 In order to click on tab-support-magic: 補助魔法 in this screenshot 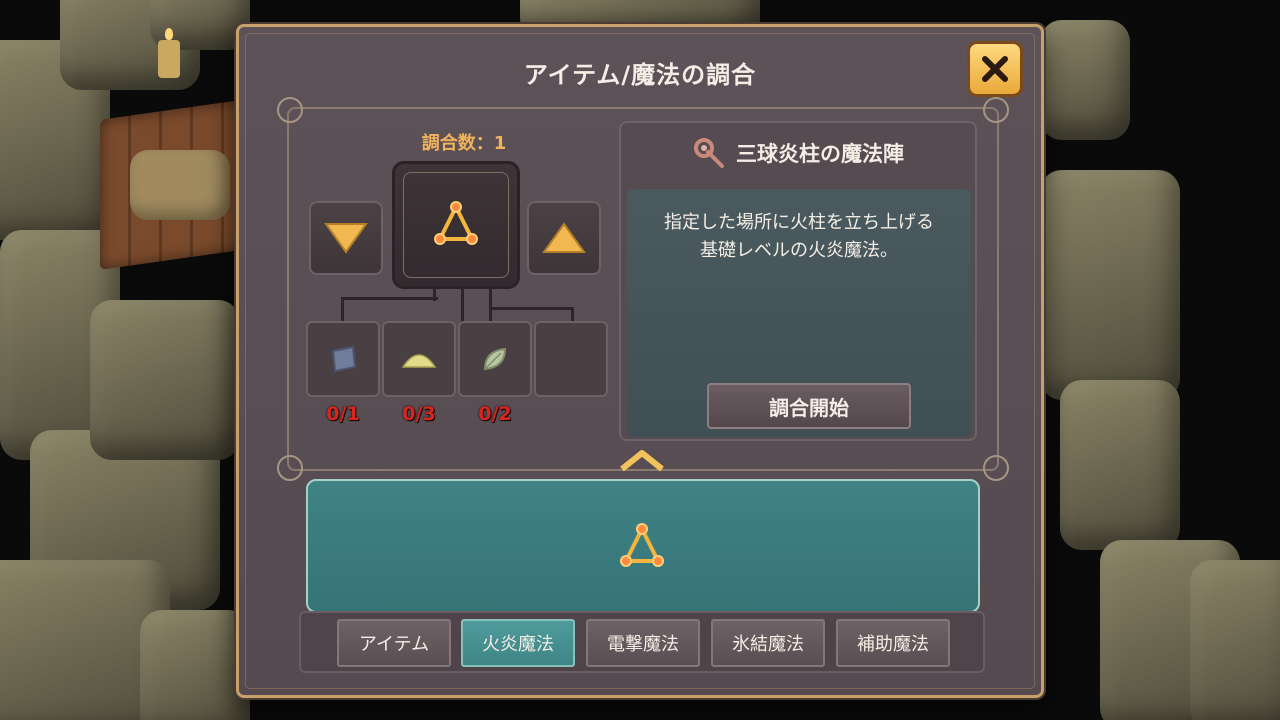, I will do `click(893, 643)`.